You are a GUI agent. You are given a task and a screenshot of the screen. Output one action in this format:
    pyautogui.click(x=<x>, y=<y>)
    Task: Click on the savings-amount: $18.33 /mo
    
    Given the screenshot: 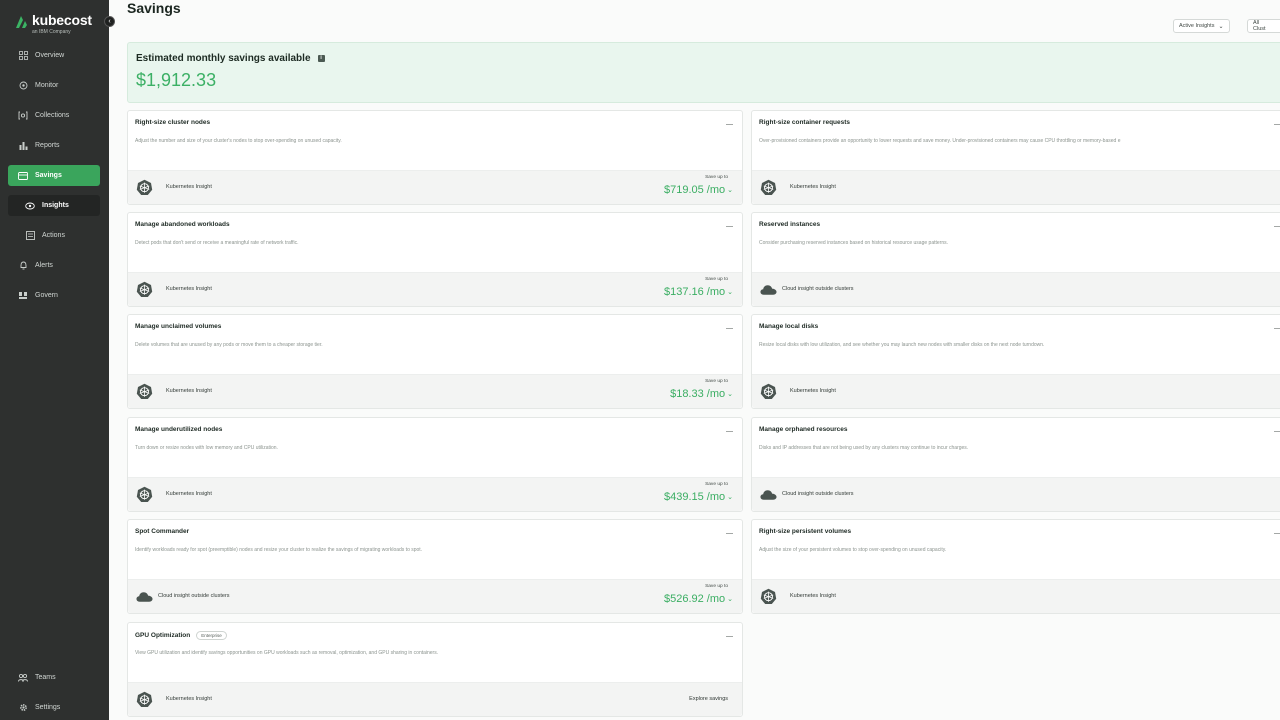 What is the action you would take?
    pyautogui.click(x=698, y=394)
    